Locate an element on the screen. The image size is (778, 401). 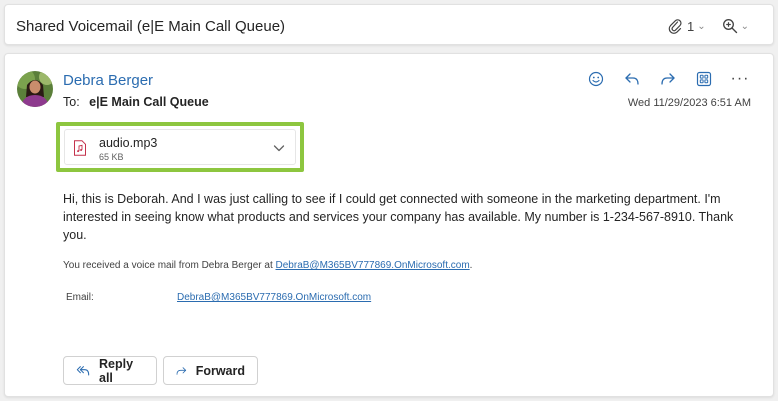
attachment-count: 1 is located at coordinates (690, 26).